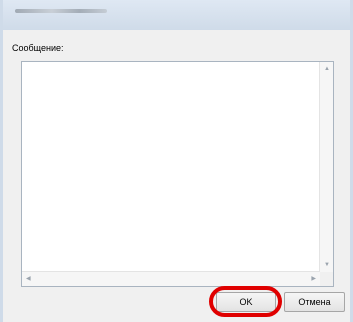  Describe the element at coordinates (38, 48) in the screenshot. I see `message-label: Сообщение:` at that location.